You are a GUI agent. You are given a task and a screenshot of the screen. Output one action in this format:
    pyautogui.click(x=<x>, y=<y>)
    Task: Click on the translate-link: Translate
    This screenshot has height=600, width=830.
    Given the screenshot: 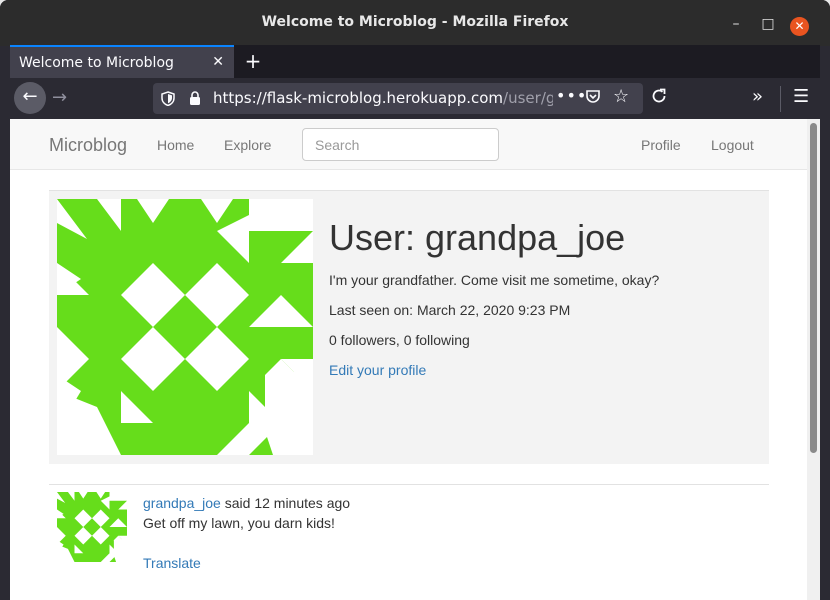 What is the action you would take?
    pyautogui.click(x=172, y=563)
    